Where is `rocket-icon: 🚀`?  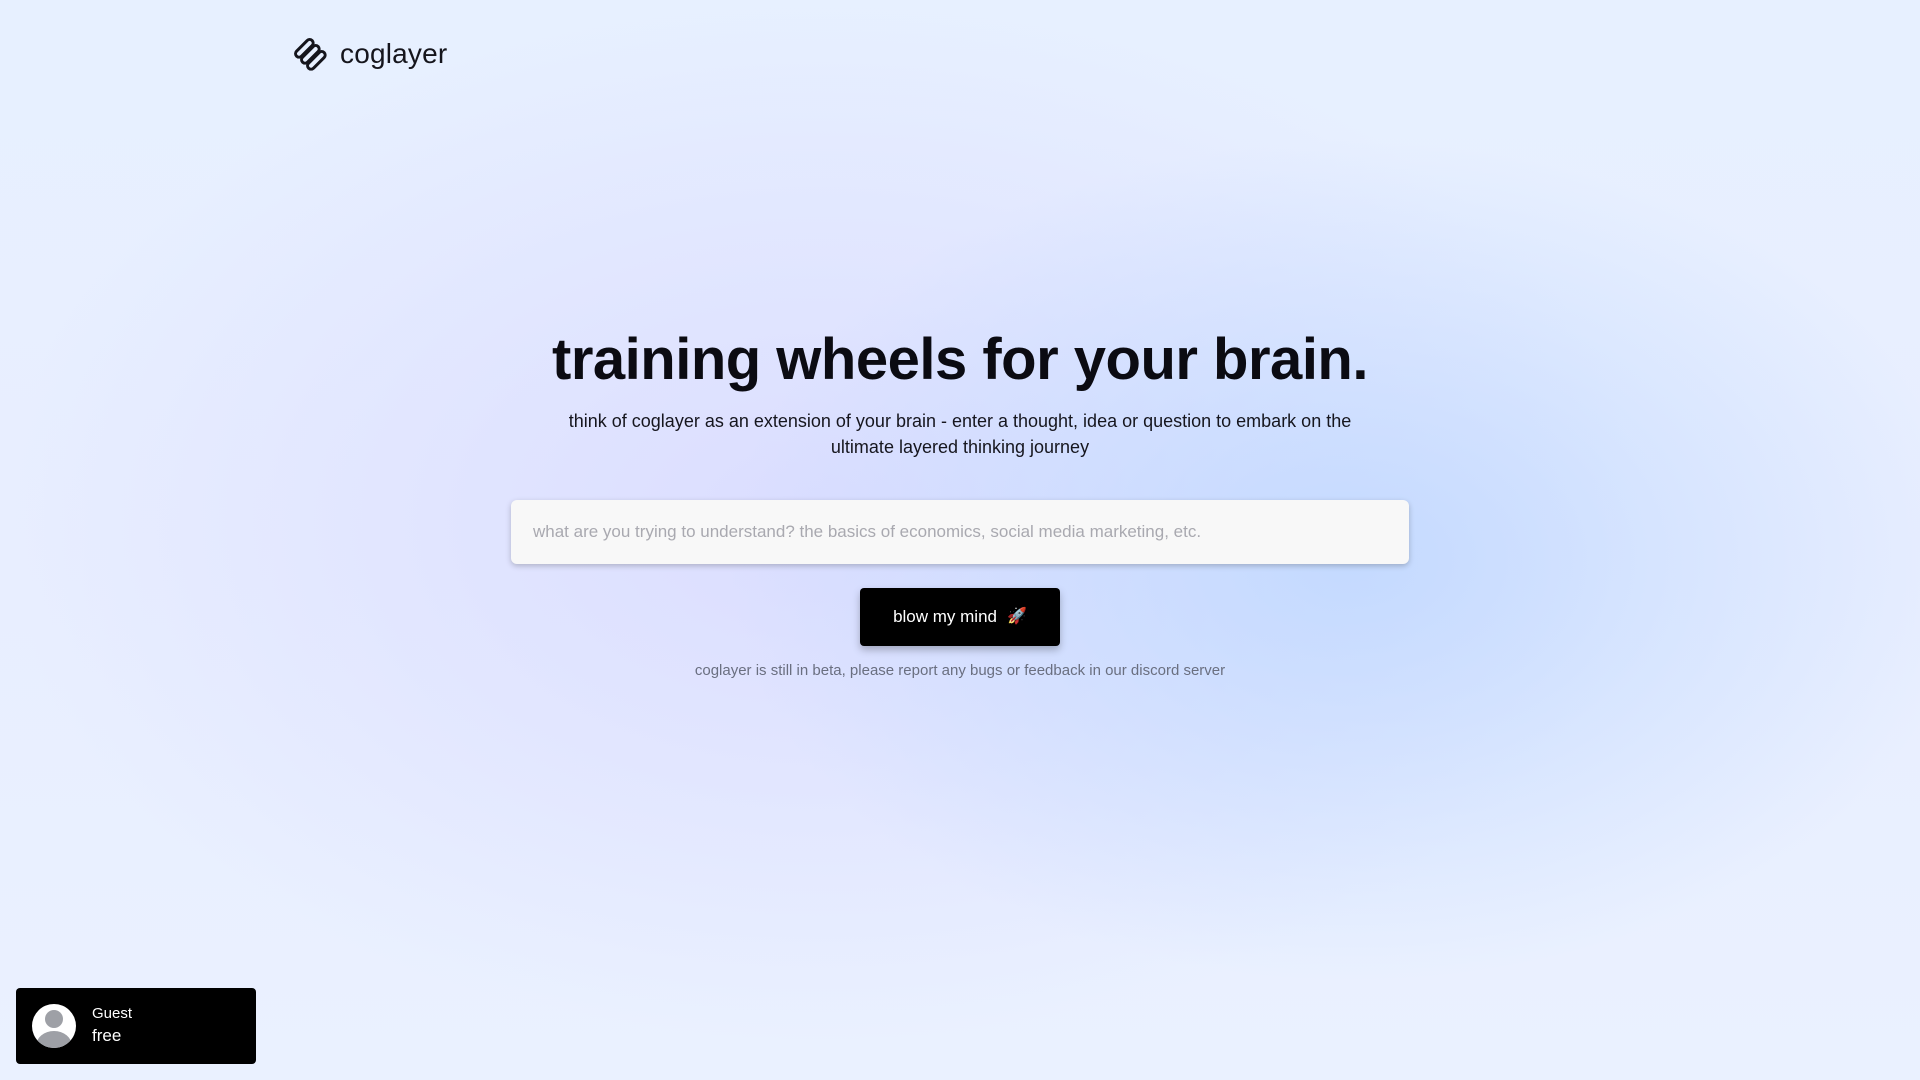
rocket-icon: 🚀 is located at coordinates (1017, 616).